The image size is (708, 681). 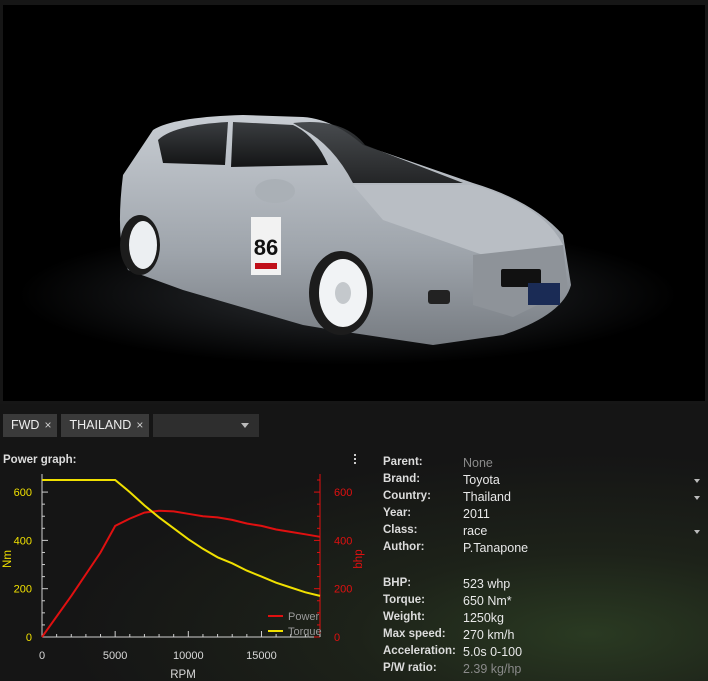 What do you see at coordinates (543, 549) in the screenshot?
I see `spec-row: Author: P.Tanapone` at bounding box center [543, 549].